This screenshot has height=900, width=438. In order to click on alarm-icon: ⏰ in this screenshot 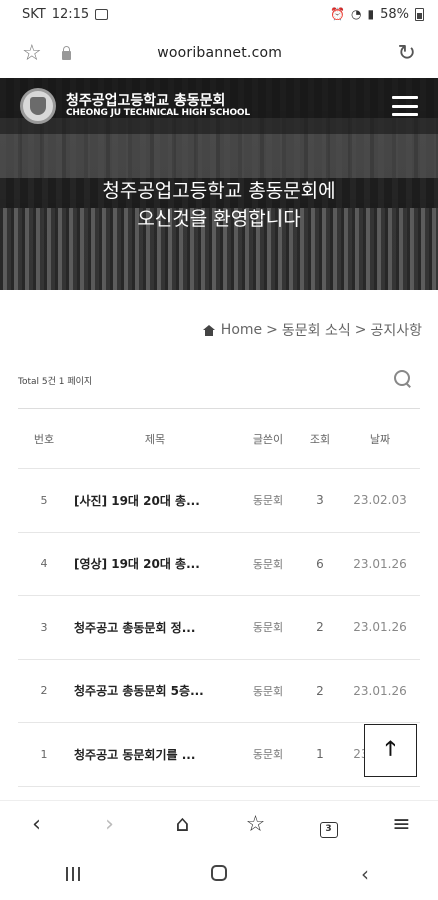, I will do `click(337, 14)`.